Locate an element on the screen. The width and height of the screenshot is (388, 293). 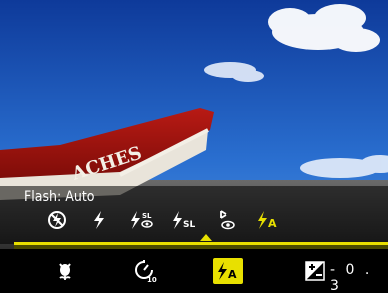
exposure-compensation-icon is located at coordinates (315, 271).